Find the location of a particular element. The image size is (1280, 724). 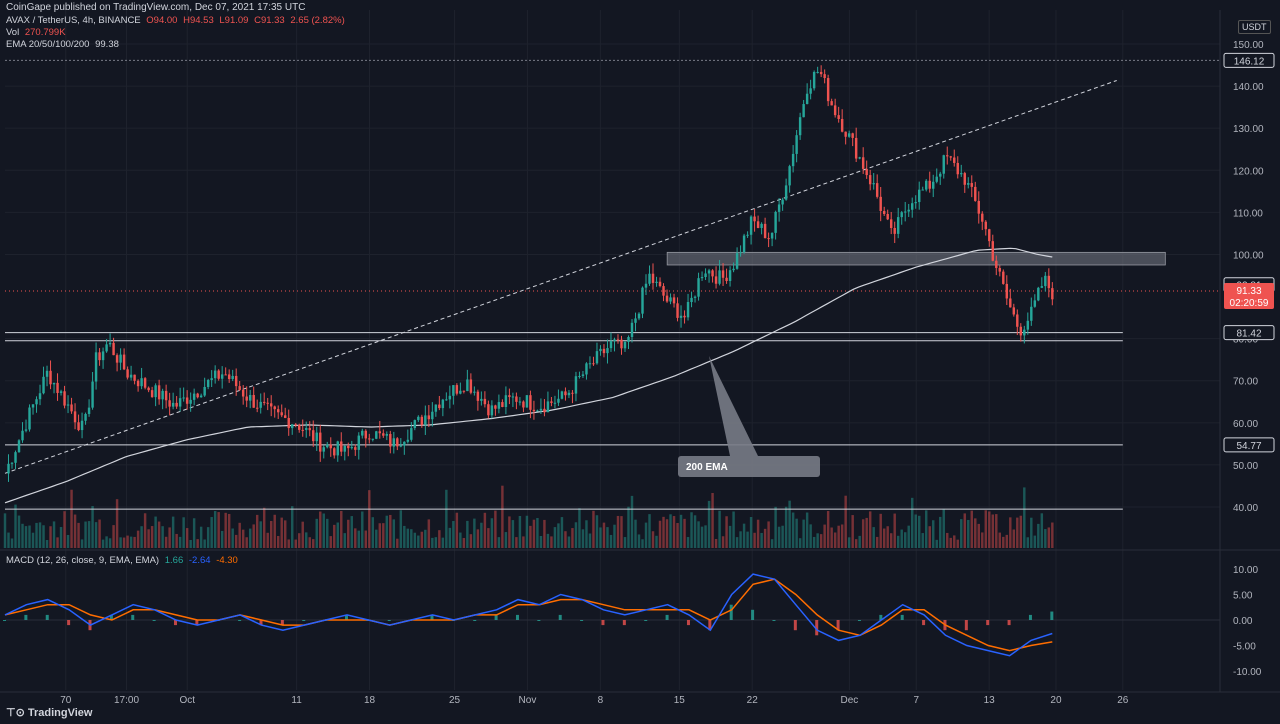

symbol-name: AVAX / TetherUS, 4h, BINANCE is located at coordinates (73, 20).